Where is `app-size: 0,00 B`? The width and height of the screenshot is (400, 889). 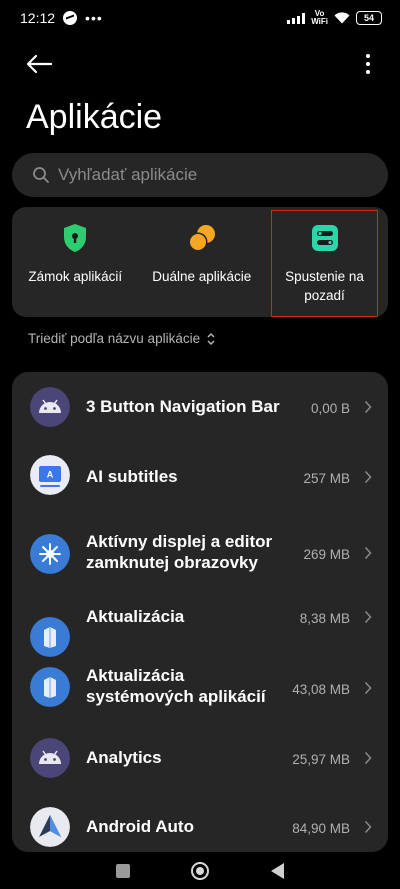
app-size: 0,00 B is located at coordinates (330, 408).